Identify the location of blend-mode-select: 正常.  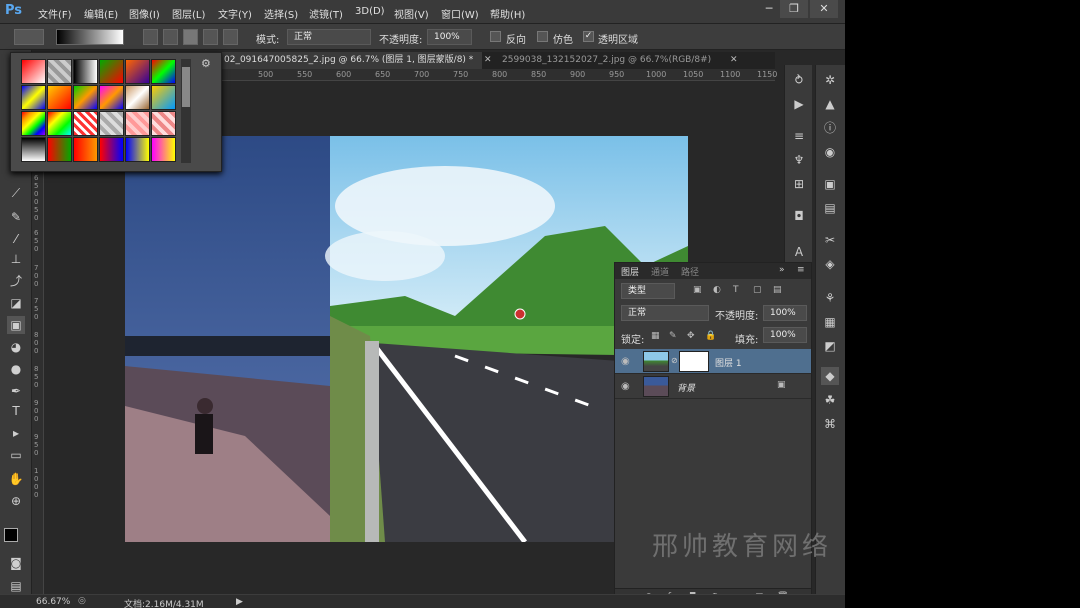
(665, 313).